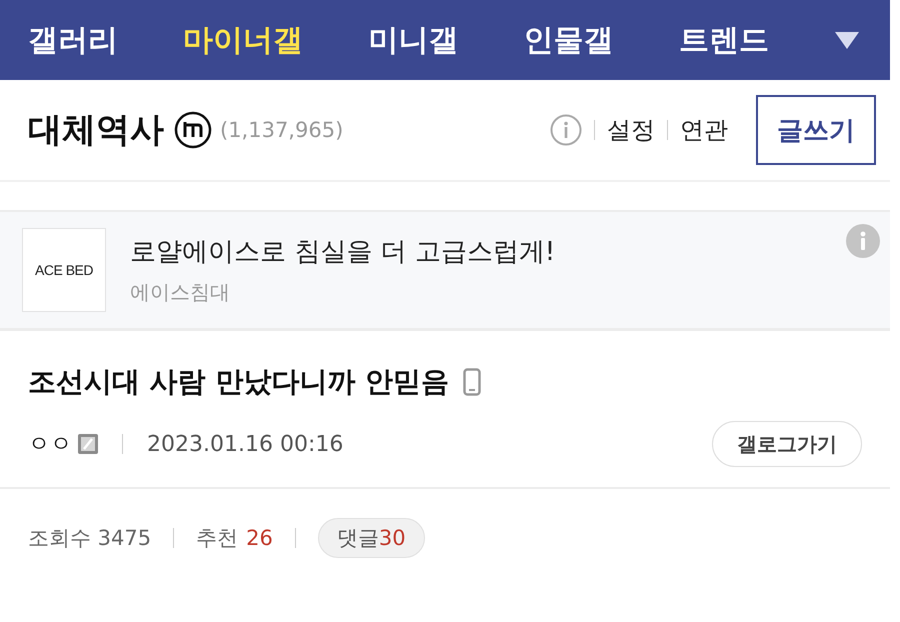 The height and width of the screenshot is (622, 900). Describe the element at coordinates (88, 444) in the screenshot. I see `user-level-icon` at that location.